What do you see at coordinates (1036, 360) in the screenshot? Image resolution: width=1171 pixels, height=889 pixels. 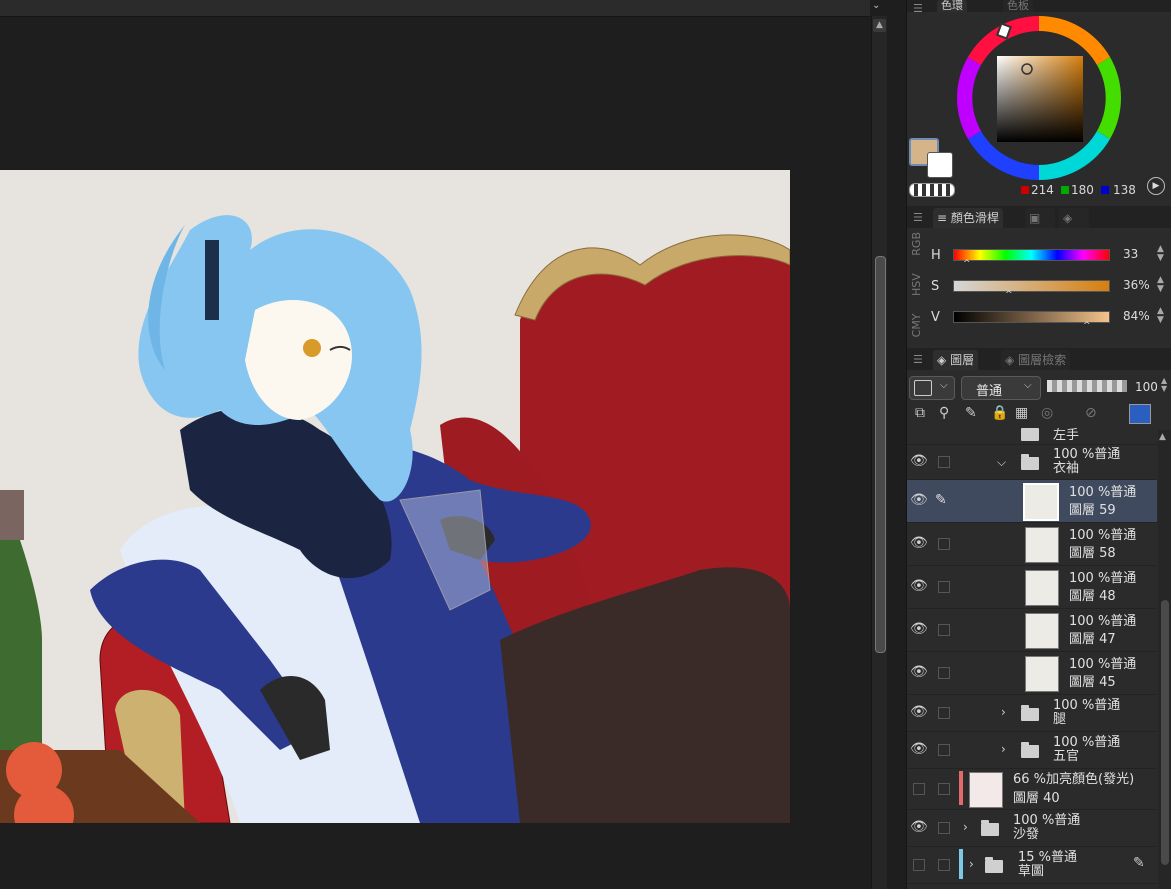 I see `tab-layer-search: ◈ 圖層檢索` at bounding box center [1036, 360].